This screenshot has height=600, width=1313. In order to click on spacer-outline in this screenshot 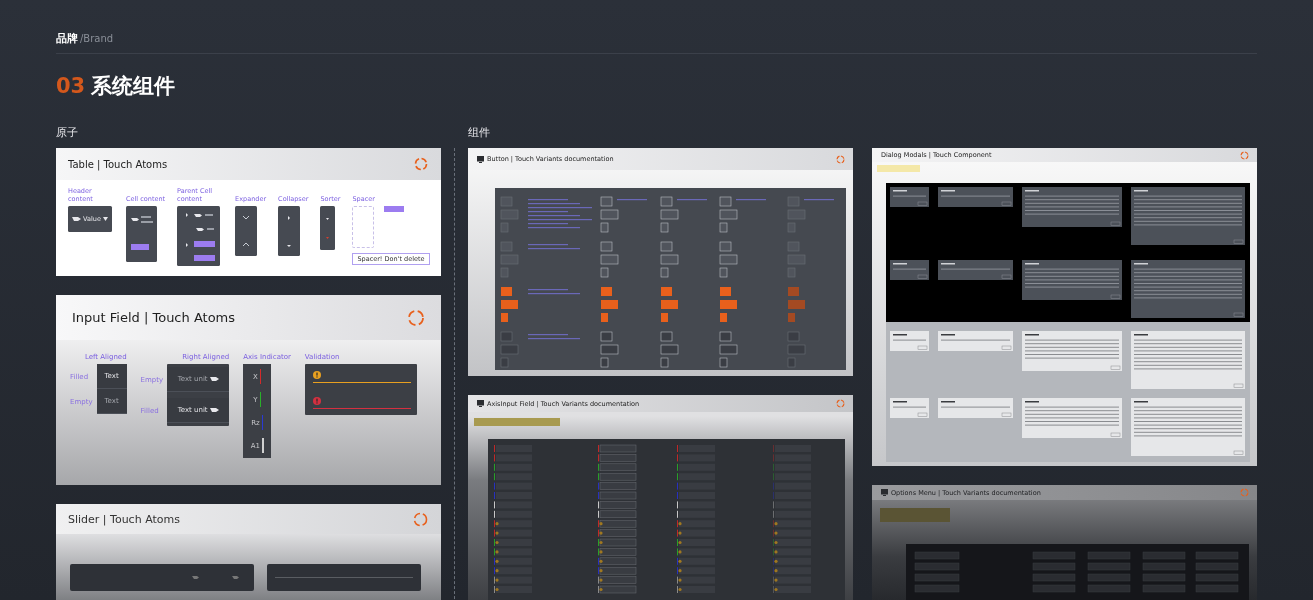, I will do `click(363, 227)`.